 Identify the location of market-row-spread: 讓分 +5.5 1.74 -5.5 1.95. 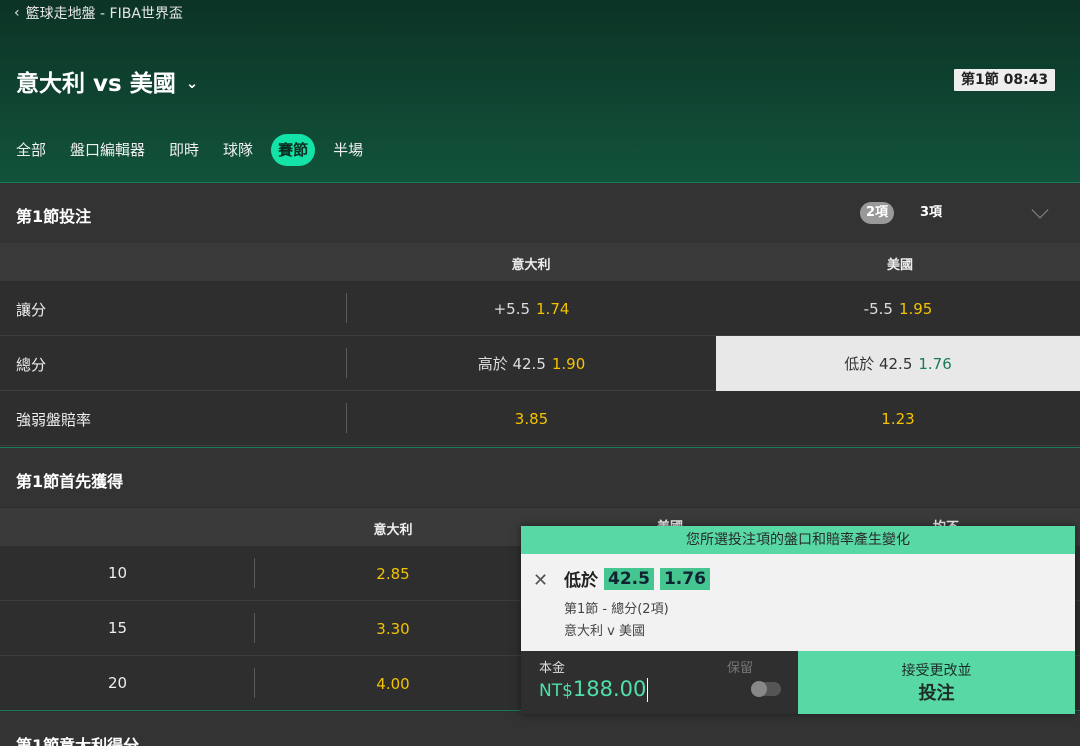
(540, 308).